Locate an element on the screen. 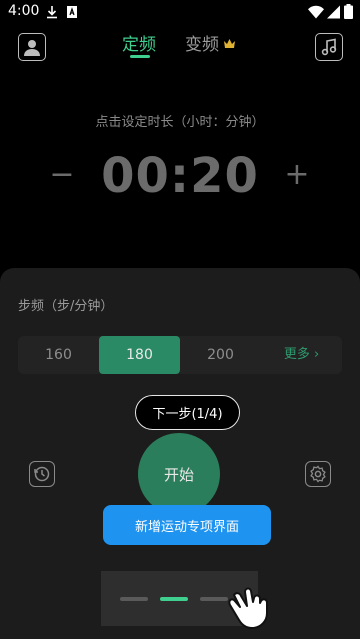 The width and height of the screenshot is (360, 639). active-tab-indicator is located at coordinates (140, 56).